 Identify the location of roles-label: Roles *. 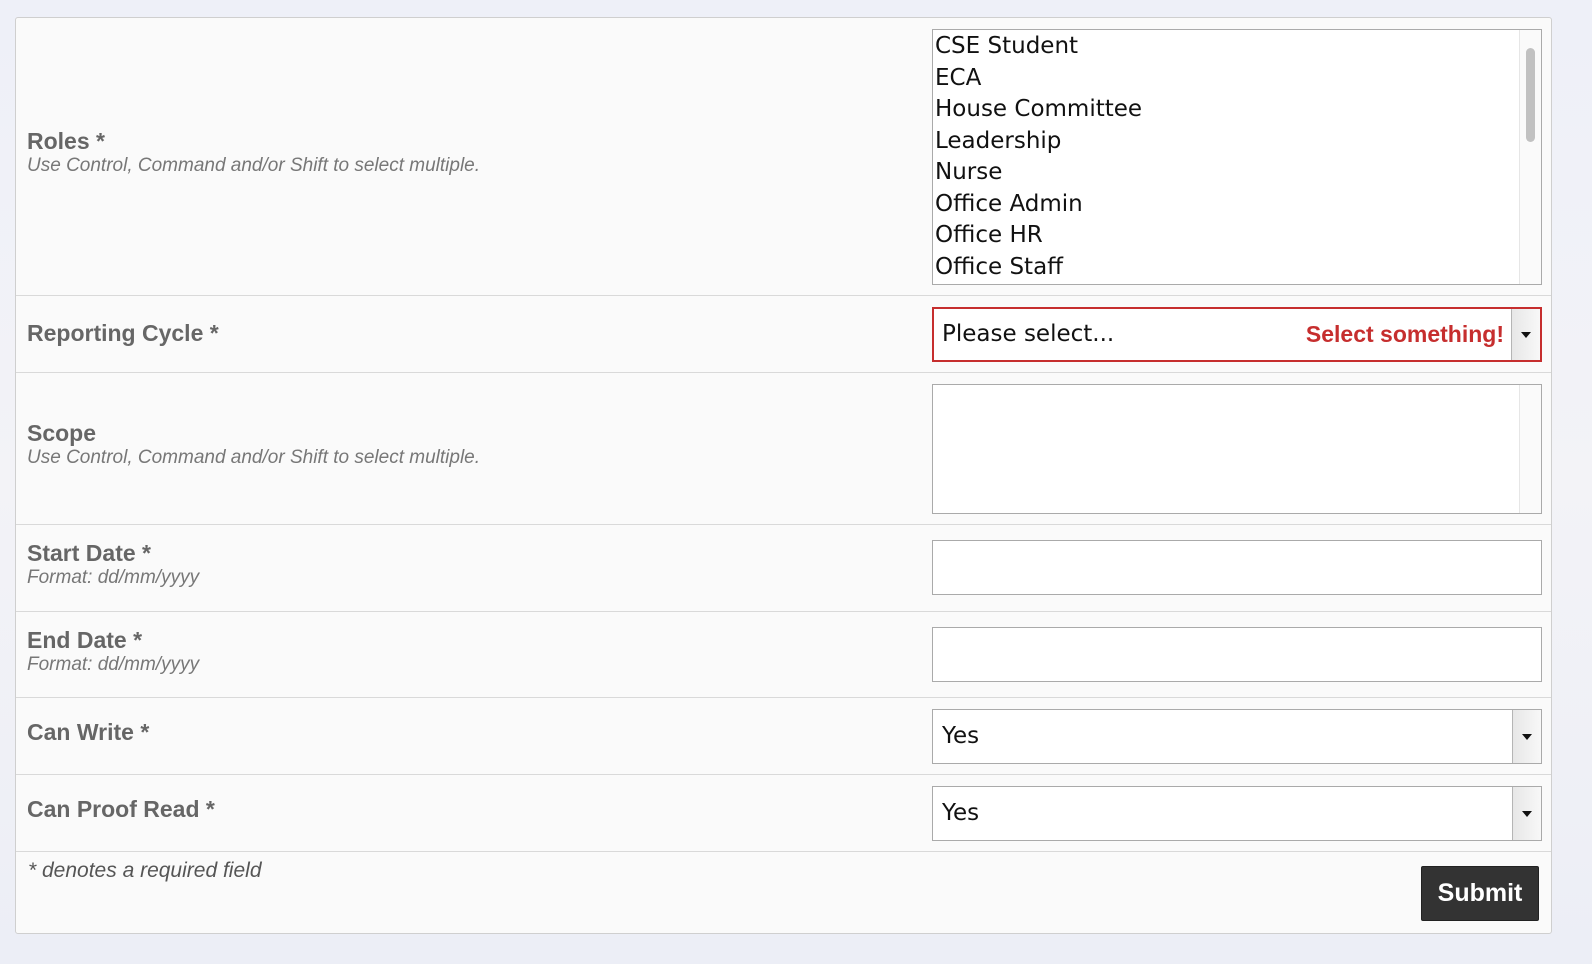
(66, 141).